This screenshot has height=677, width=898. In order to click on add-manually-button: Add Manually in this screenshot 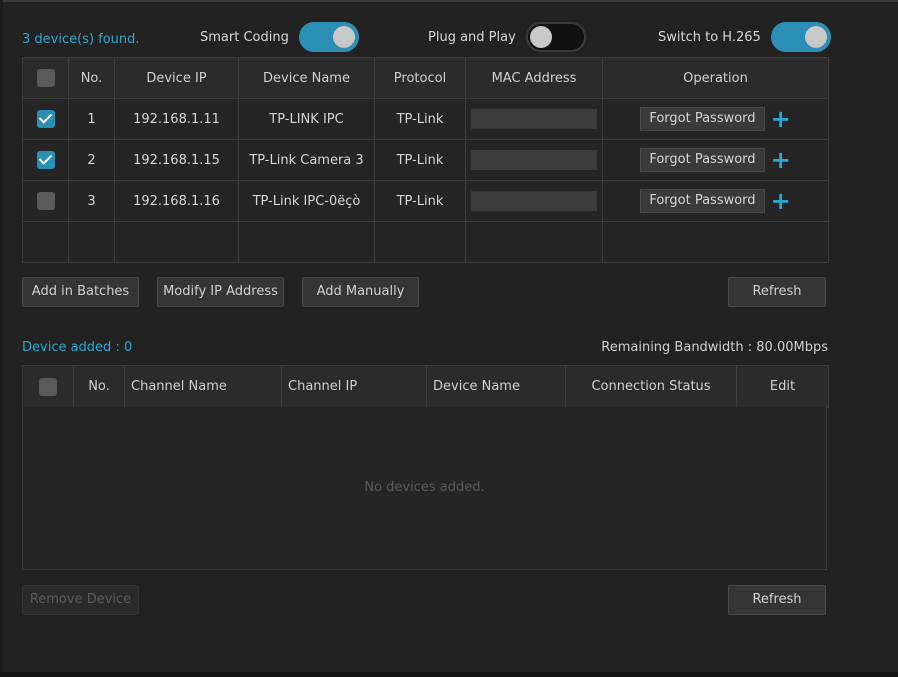, I will do `click(360, 292)`.